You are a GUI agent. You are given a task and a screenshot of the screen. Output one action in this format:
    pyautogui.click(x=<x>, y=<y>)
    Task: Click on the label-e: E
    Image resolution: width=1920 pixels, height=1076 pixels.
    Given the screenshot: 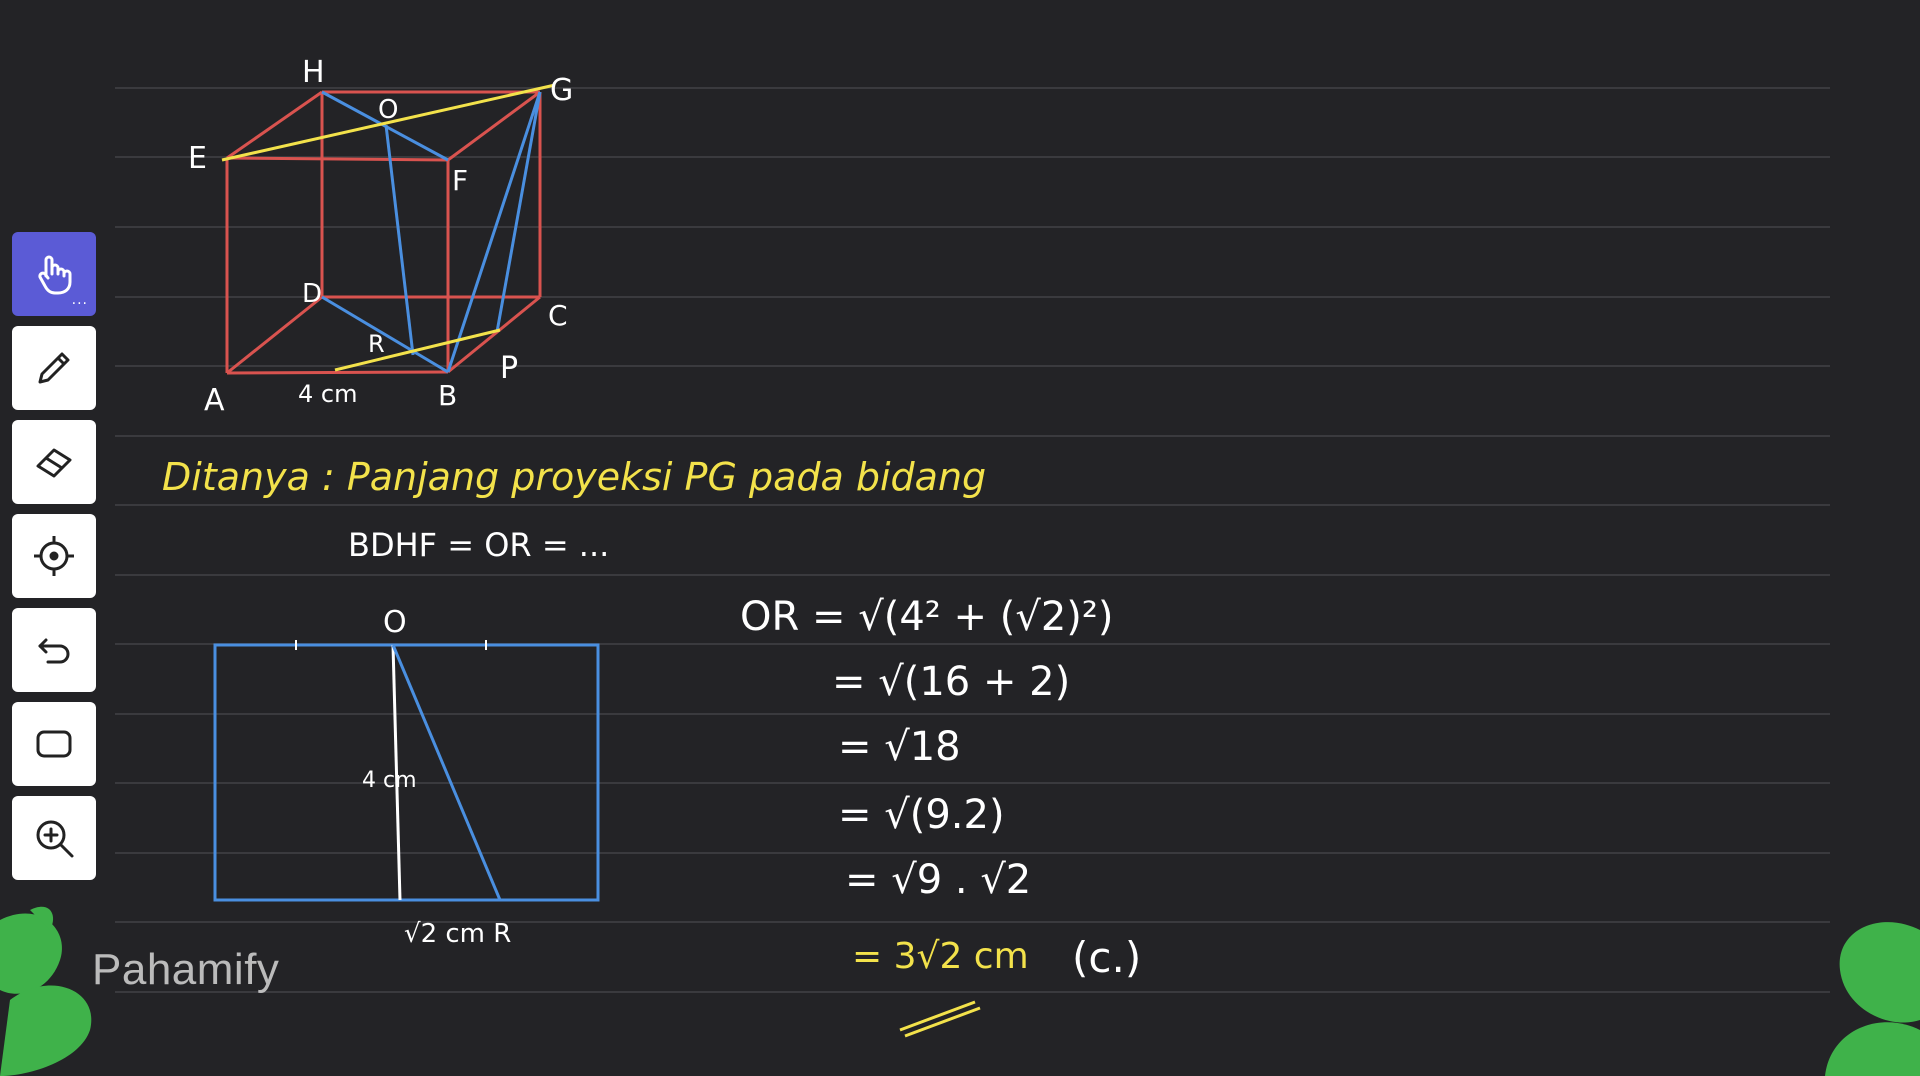 What is the action you would take?
    pyautogui.click(x=197, y=158)
    